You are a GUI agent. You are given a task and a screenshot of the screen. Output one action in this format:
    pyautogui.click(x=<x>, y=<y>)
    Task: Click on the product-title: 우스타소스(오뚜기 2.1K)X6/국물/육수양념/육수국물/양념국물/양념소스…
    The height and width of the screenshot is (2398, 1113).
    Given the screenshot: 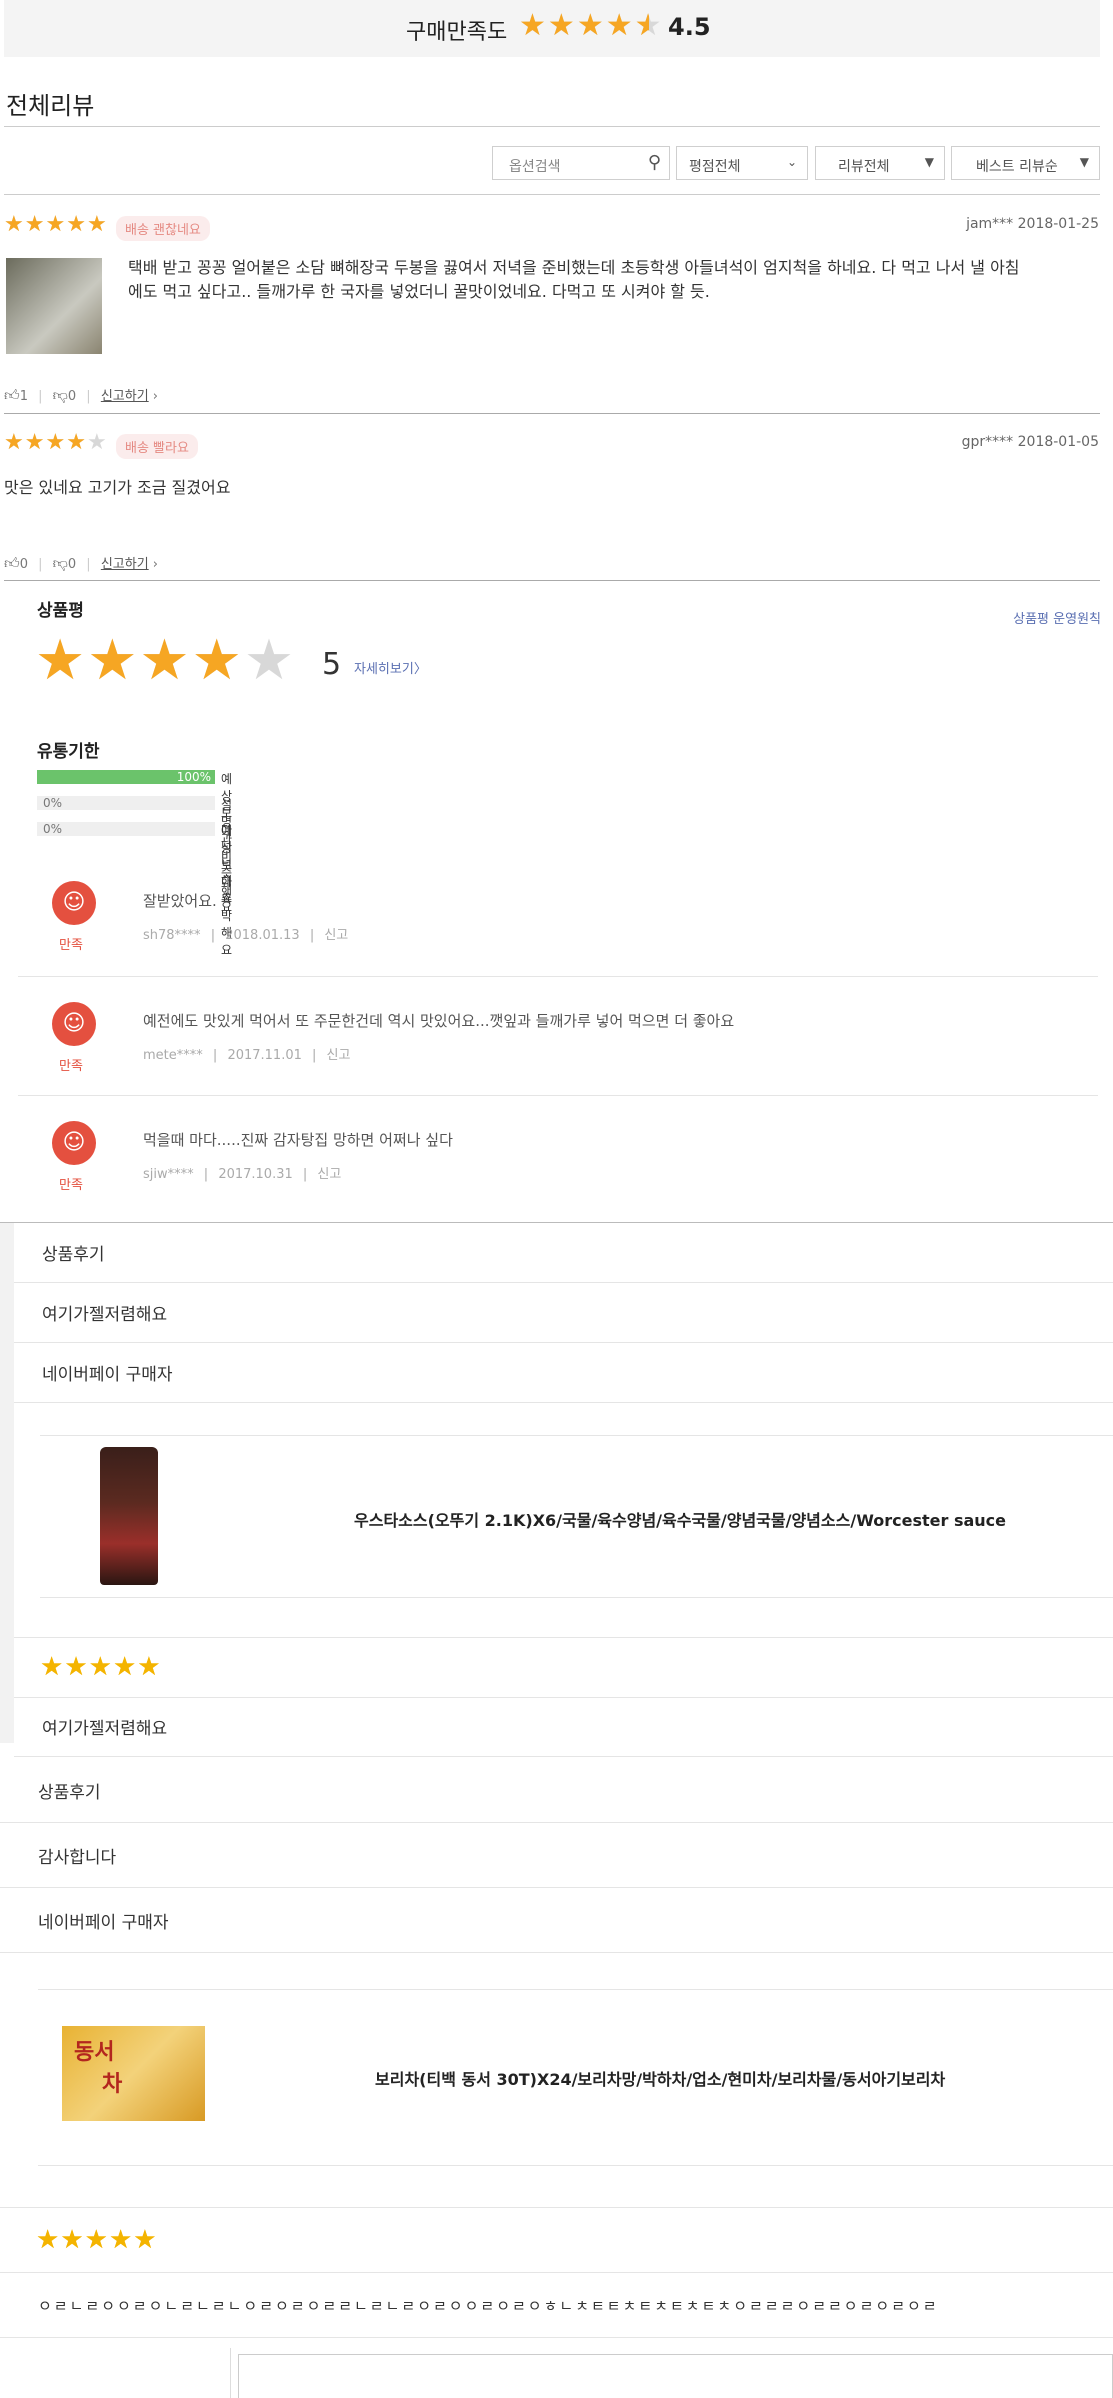 What is the action you would take?
    pyautogui.click(x=680, y=1519)
    